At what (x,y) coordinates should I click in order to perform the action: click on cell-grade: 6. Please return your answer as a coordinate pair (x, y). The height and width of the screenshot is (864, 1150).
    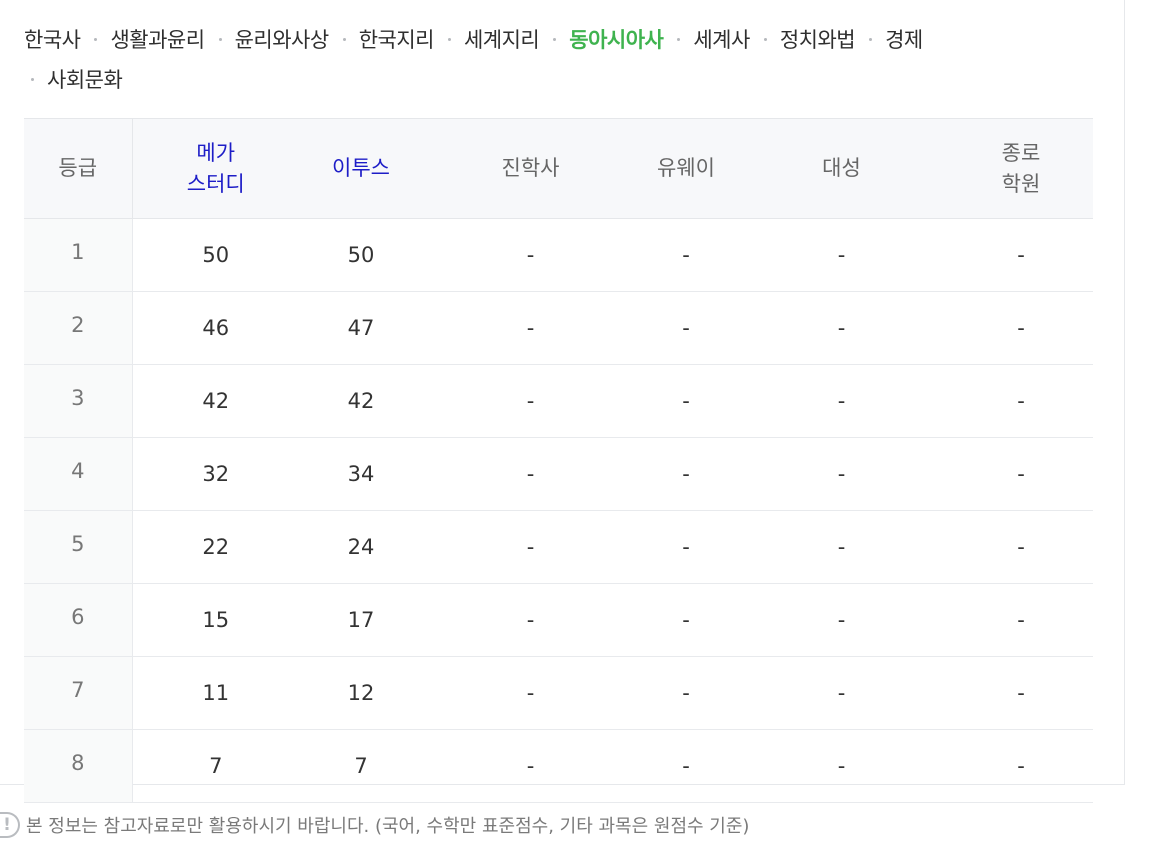
    Looking at the image, I should click on (78, 620).